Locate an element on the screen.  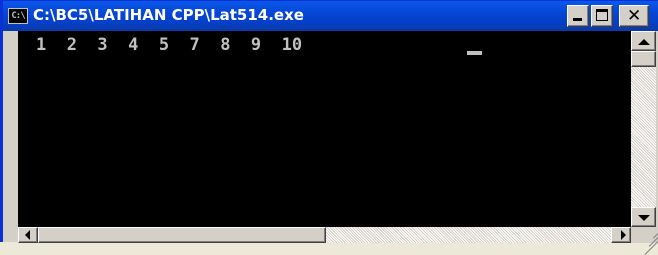
scroll-up-button is located at coordinates (643, 41).